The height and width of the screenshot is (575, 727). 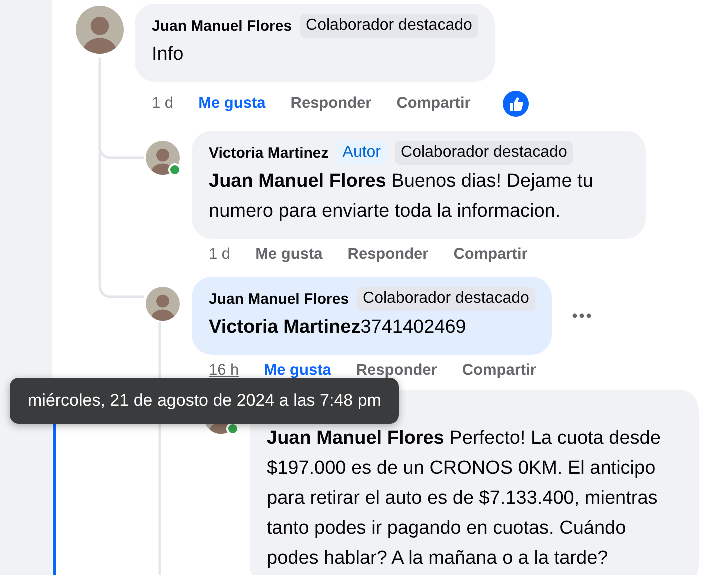 What do you see at coordinates (164, 159) in the screenshot?
I see `avatar` at bounding box center [164, 159].